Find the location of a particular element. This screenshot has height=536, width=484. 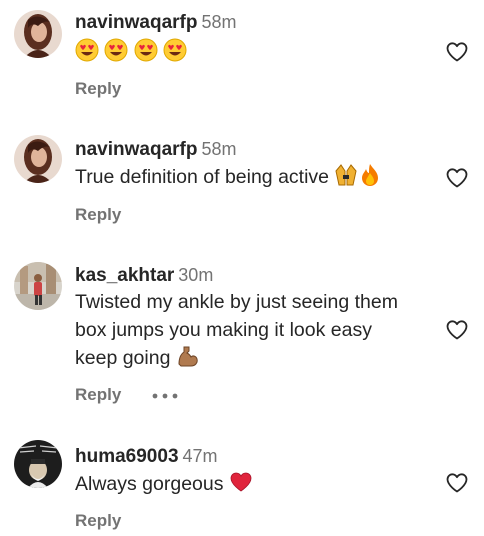

comment-header: kas_akhtar 30m is located at coordinates (144, 276).